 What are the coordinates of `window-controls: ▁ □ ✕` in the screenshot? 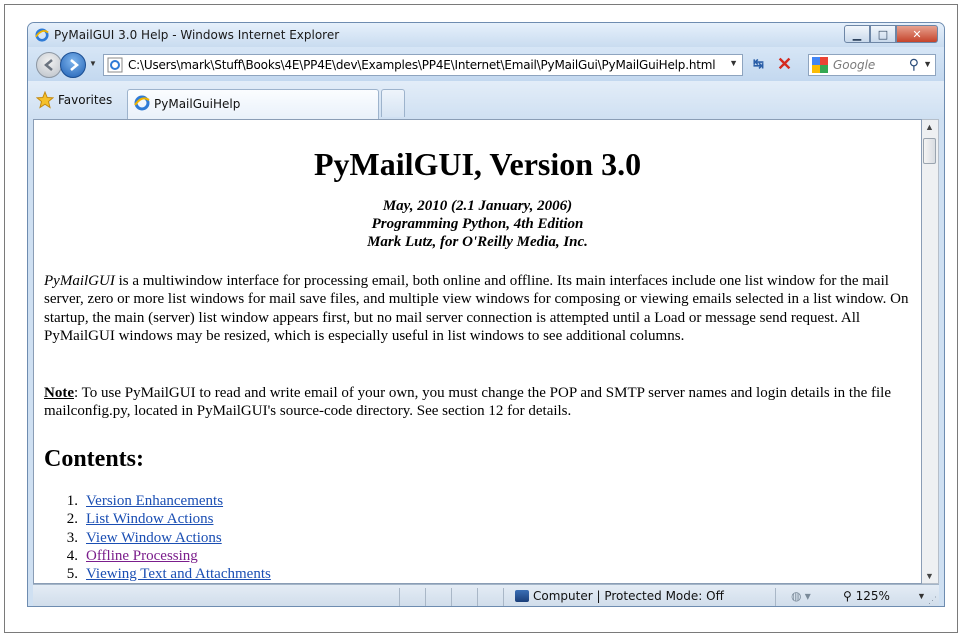 It's located at (891, 34).